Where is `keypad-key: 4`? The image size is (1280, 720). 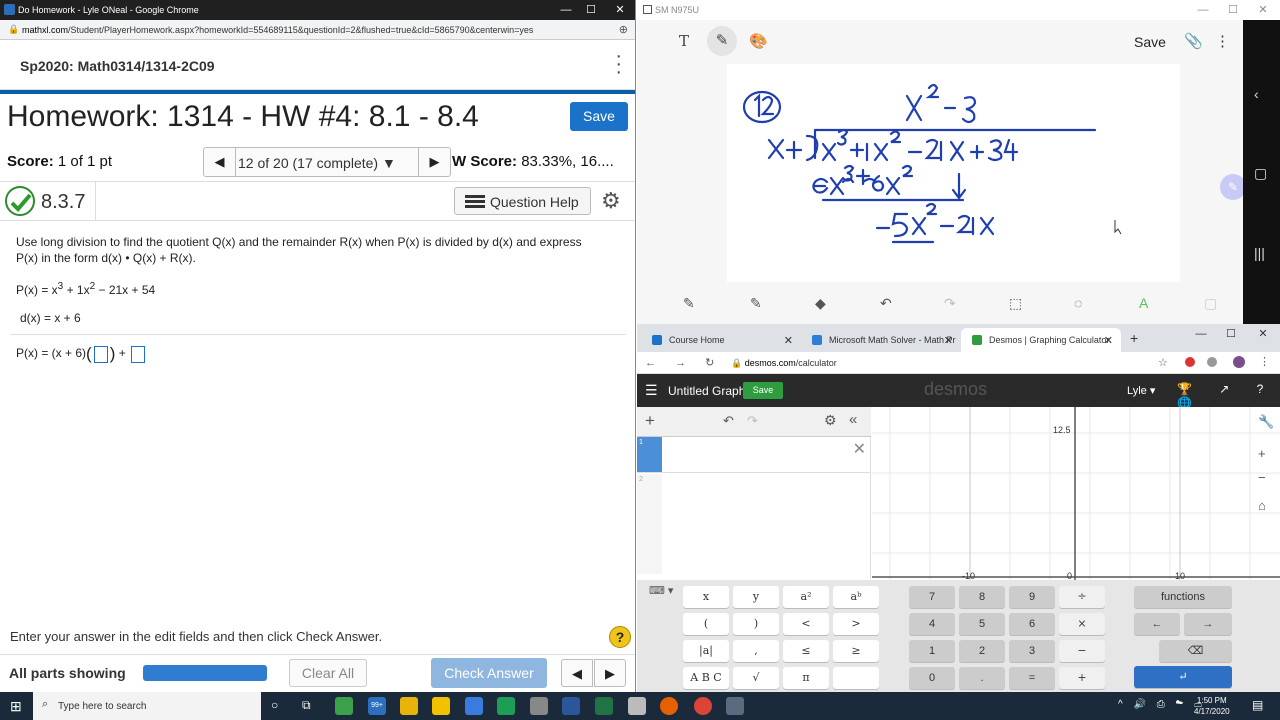 keypad-key: 4 is located at coordinates (932, 624).